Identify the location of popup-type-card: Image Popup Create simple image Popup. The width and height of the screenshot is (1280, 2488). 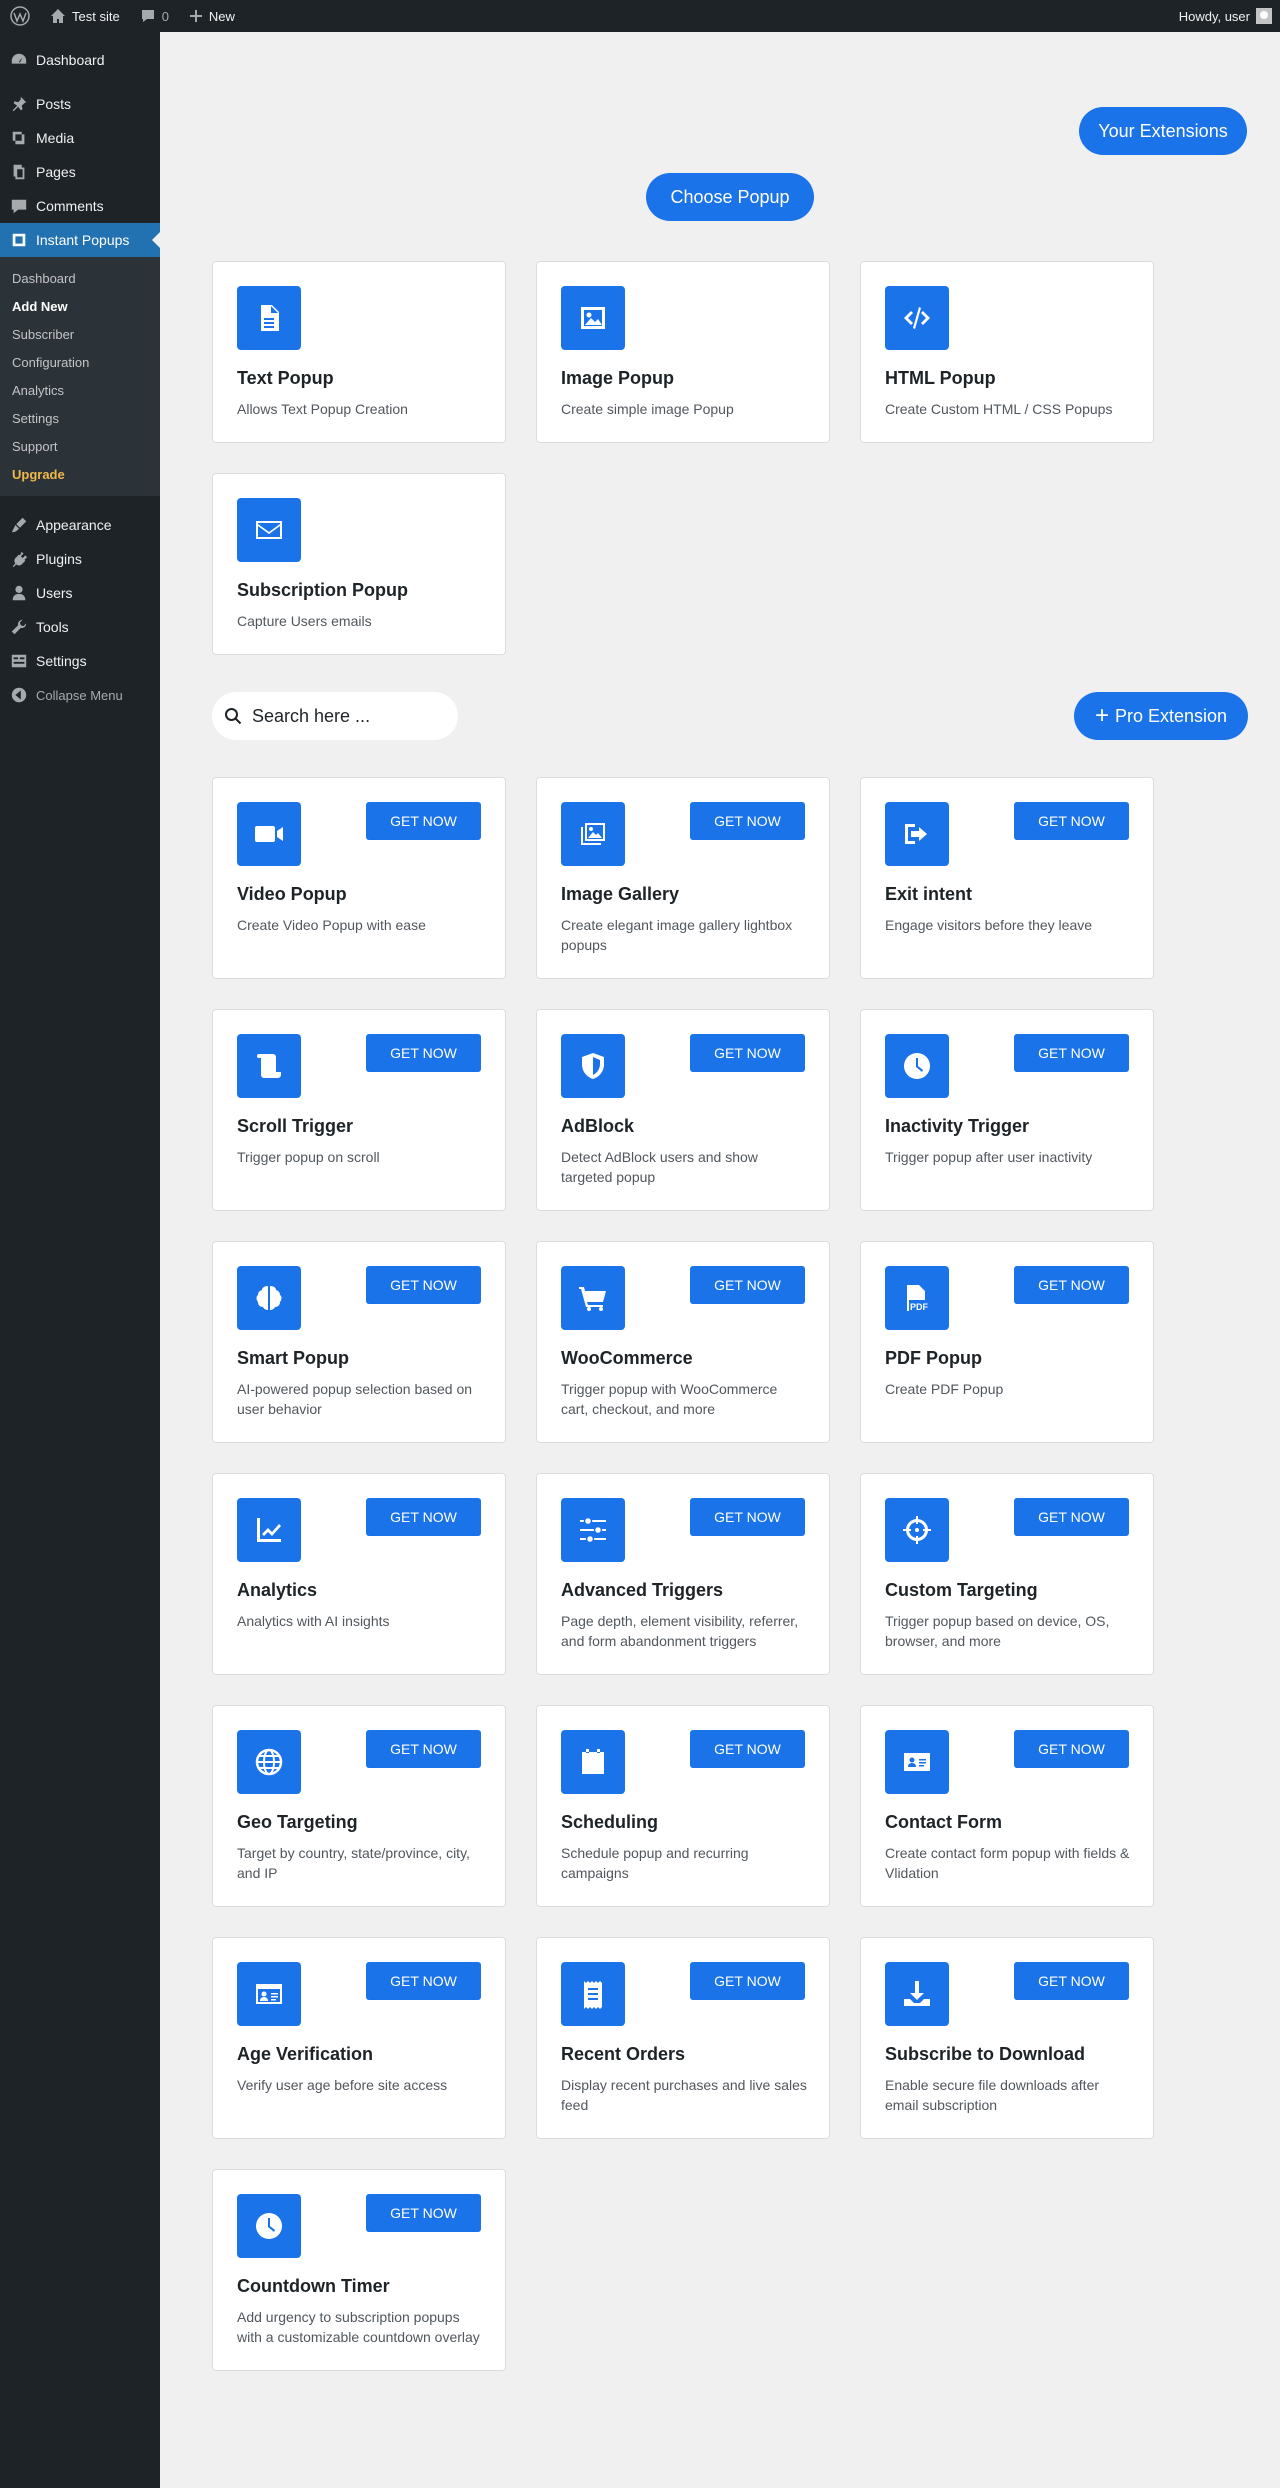
(683, 352).